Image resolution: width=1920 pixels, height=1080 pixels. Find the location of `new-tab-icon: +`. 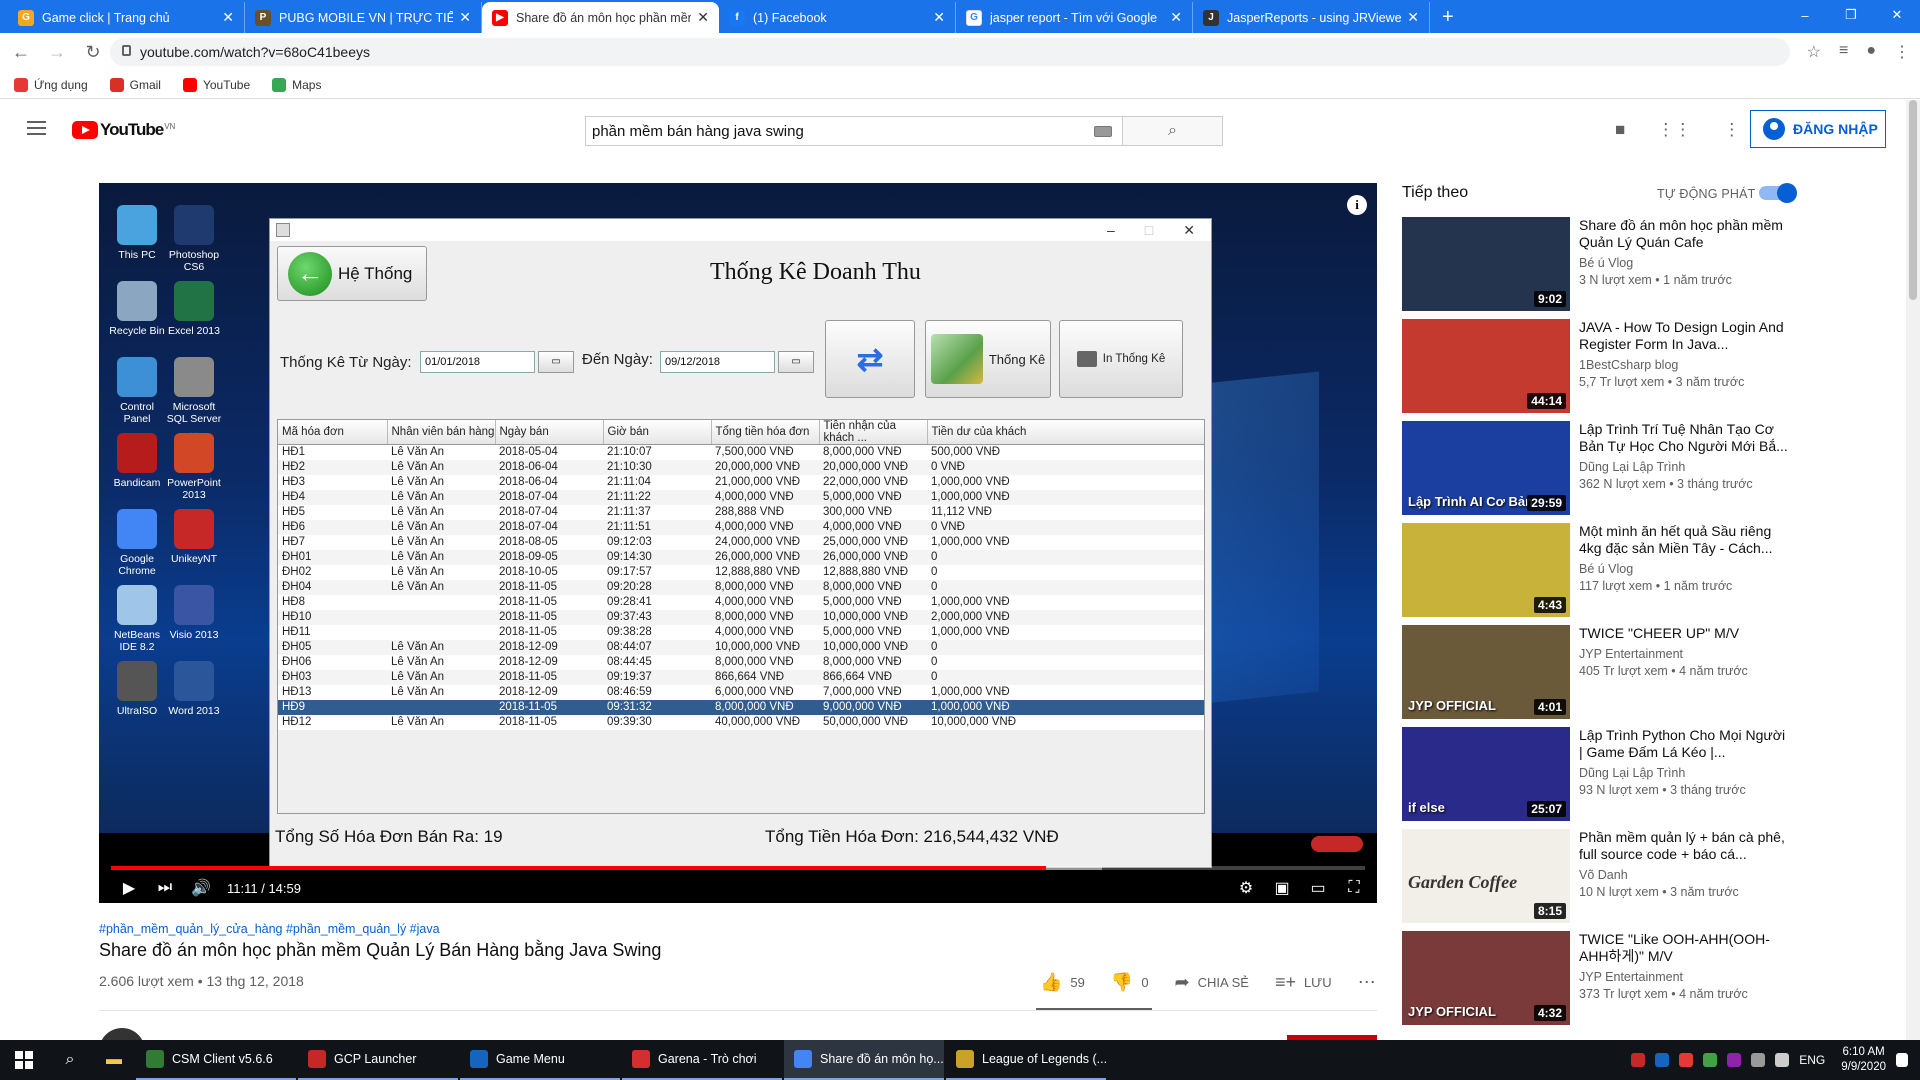

new-tab-icon: + is located at coordinates (1448, 17).